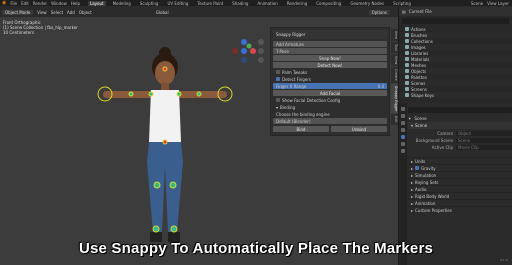  What do you see at coordinates (460, 209) in the screenshot?
I see `custom-properties-section: ▸ Custom Properties` at bounding box center [460, 209].